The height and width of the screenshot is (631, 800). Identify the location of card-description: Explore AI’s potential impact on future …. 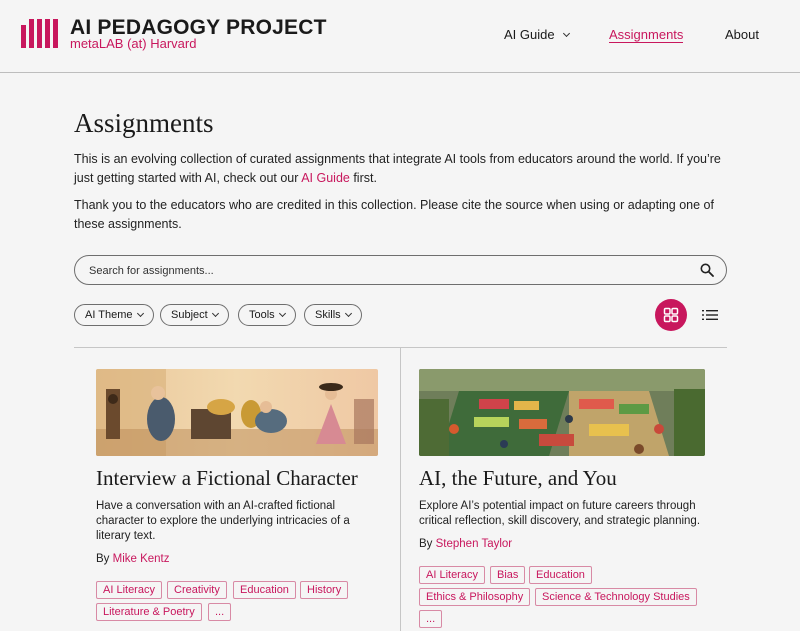
(560, 513).